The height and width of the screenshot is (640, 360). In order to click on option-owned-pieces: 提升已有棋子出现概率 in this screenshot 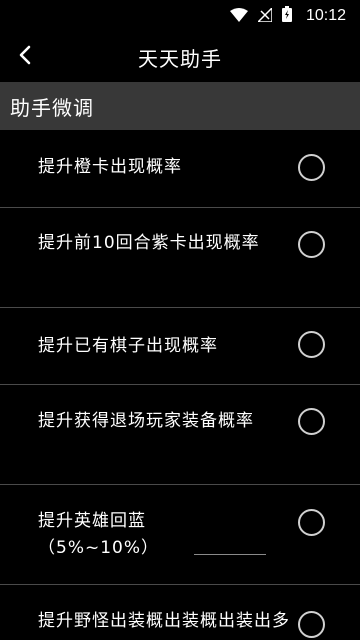, I will do `click(180, 346)`.